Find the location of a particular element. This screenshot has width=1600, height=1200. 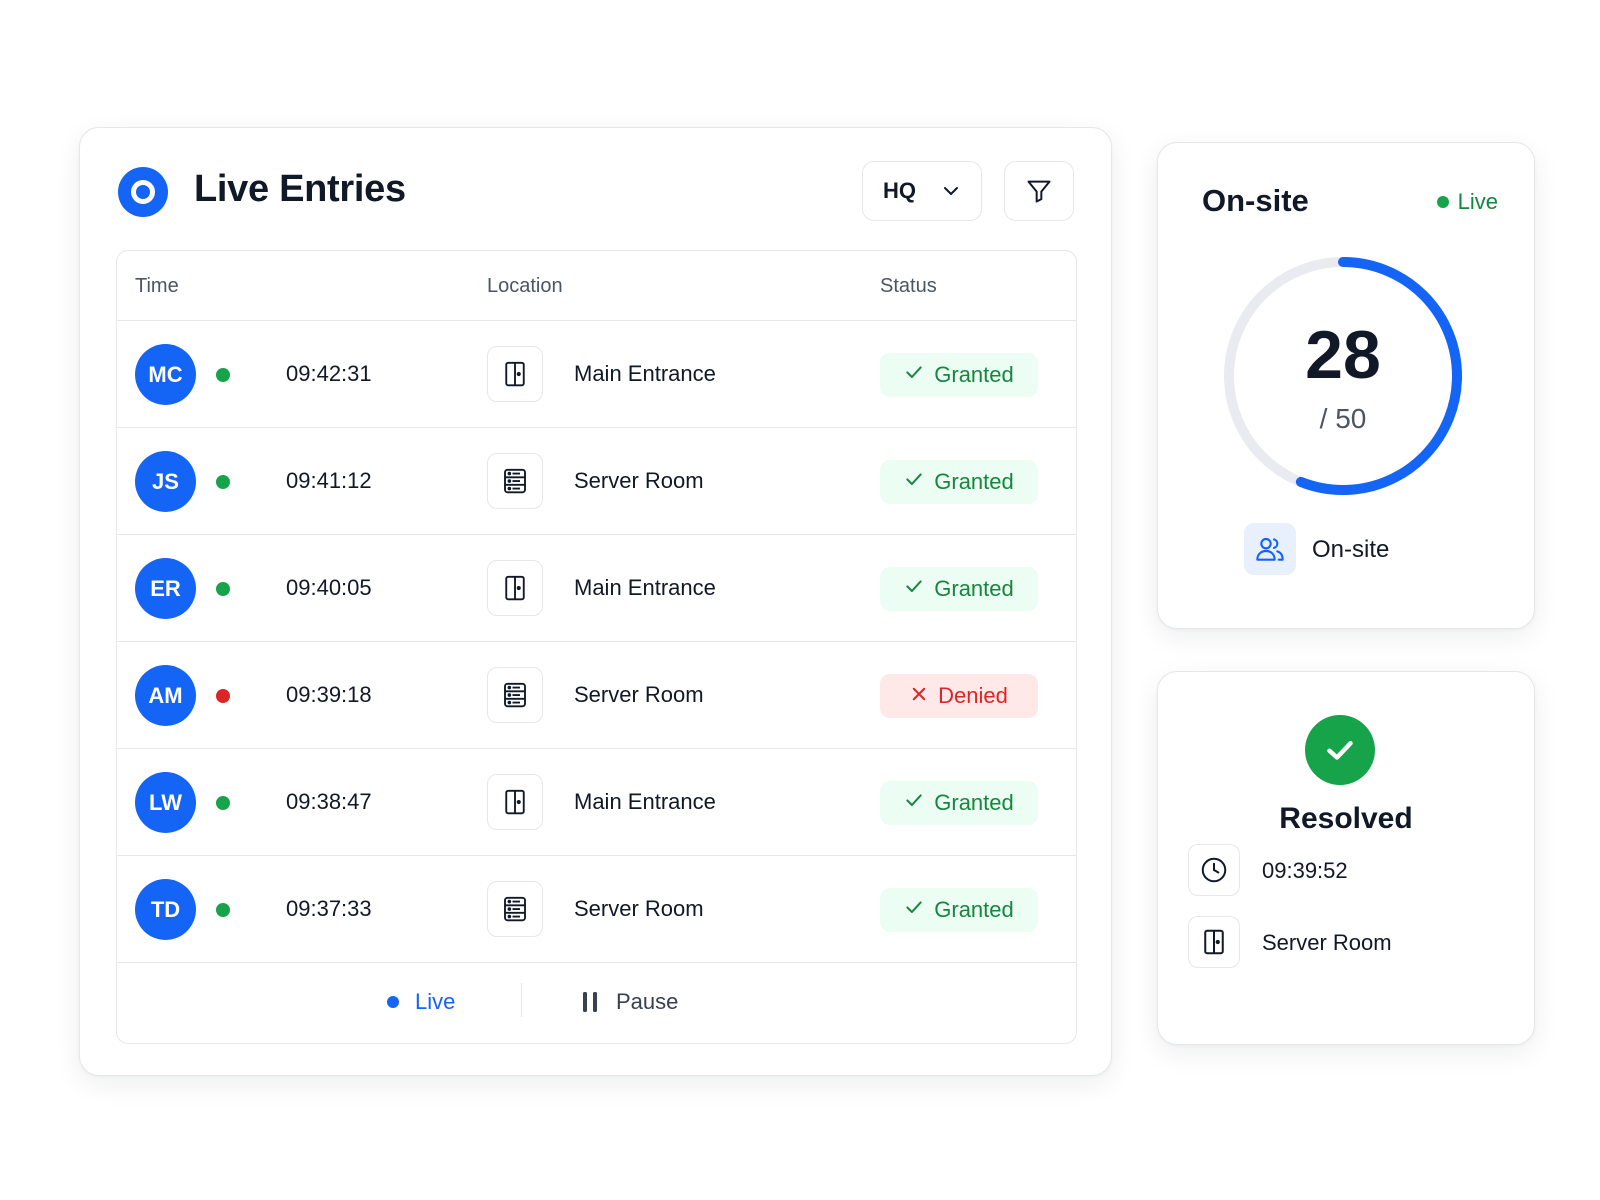

entry-time: 09:37:33 is located at coordinates (329, 908).